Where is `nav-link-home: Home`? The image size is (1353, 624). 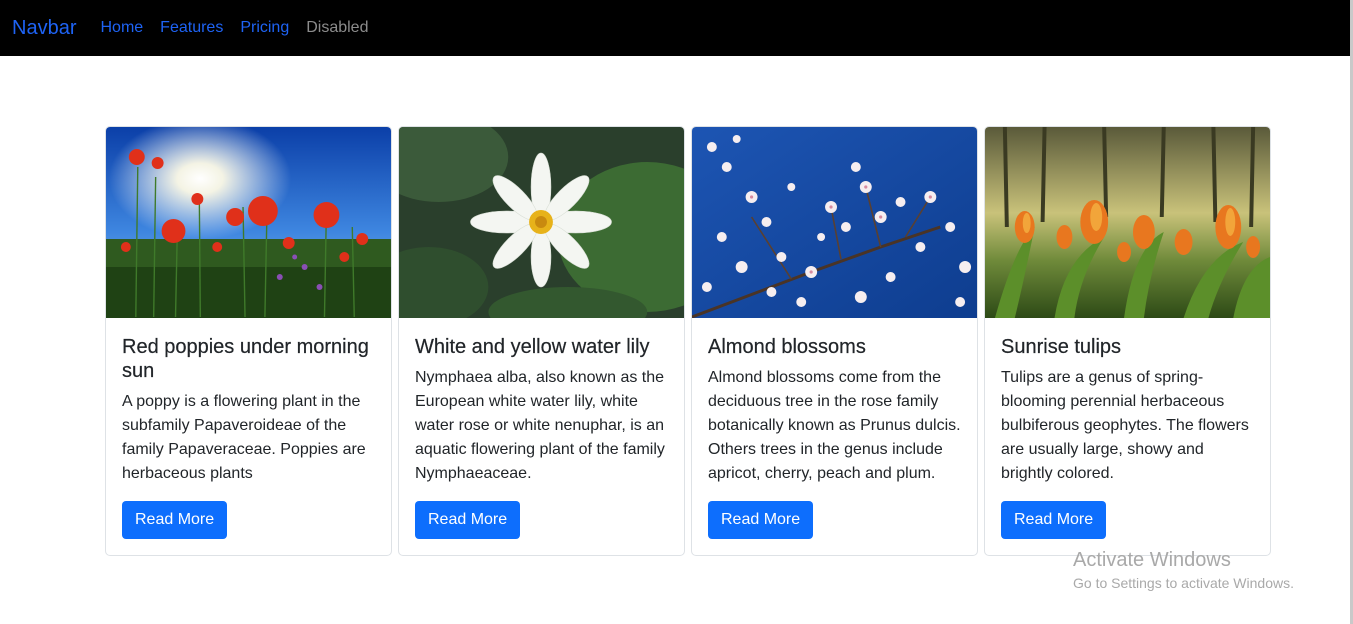
nav-link-home: Home is located at coordinates (121, 28).